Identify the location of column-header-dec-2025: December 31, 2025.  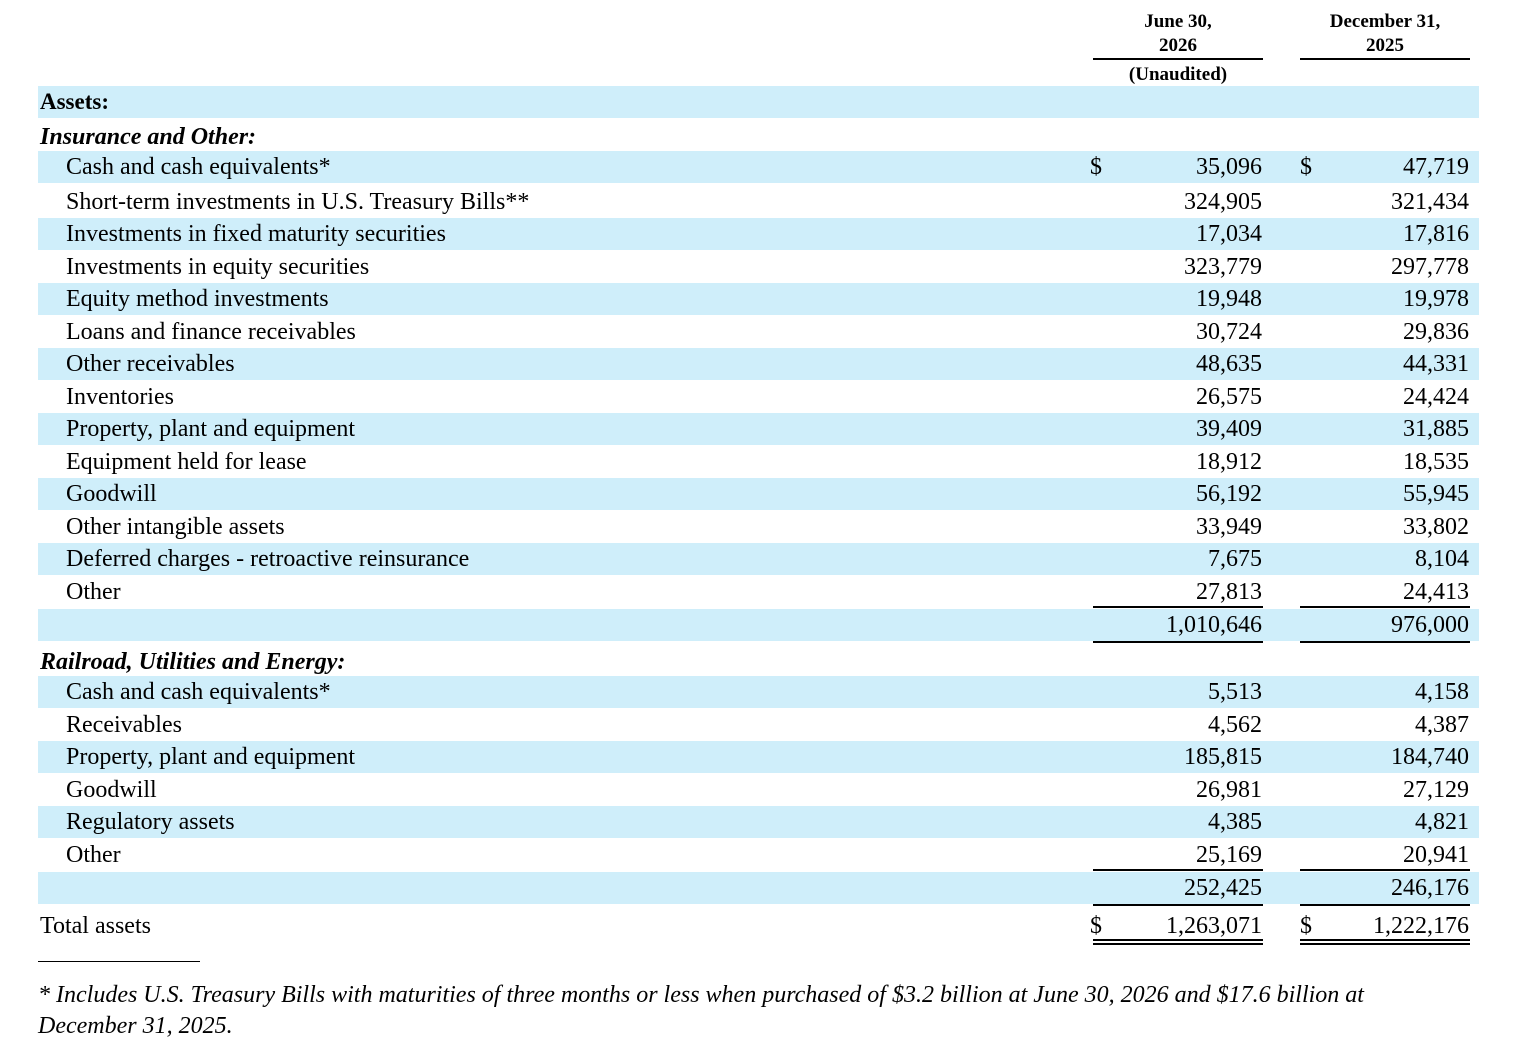
(1385, 34).